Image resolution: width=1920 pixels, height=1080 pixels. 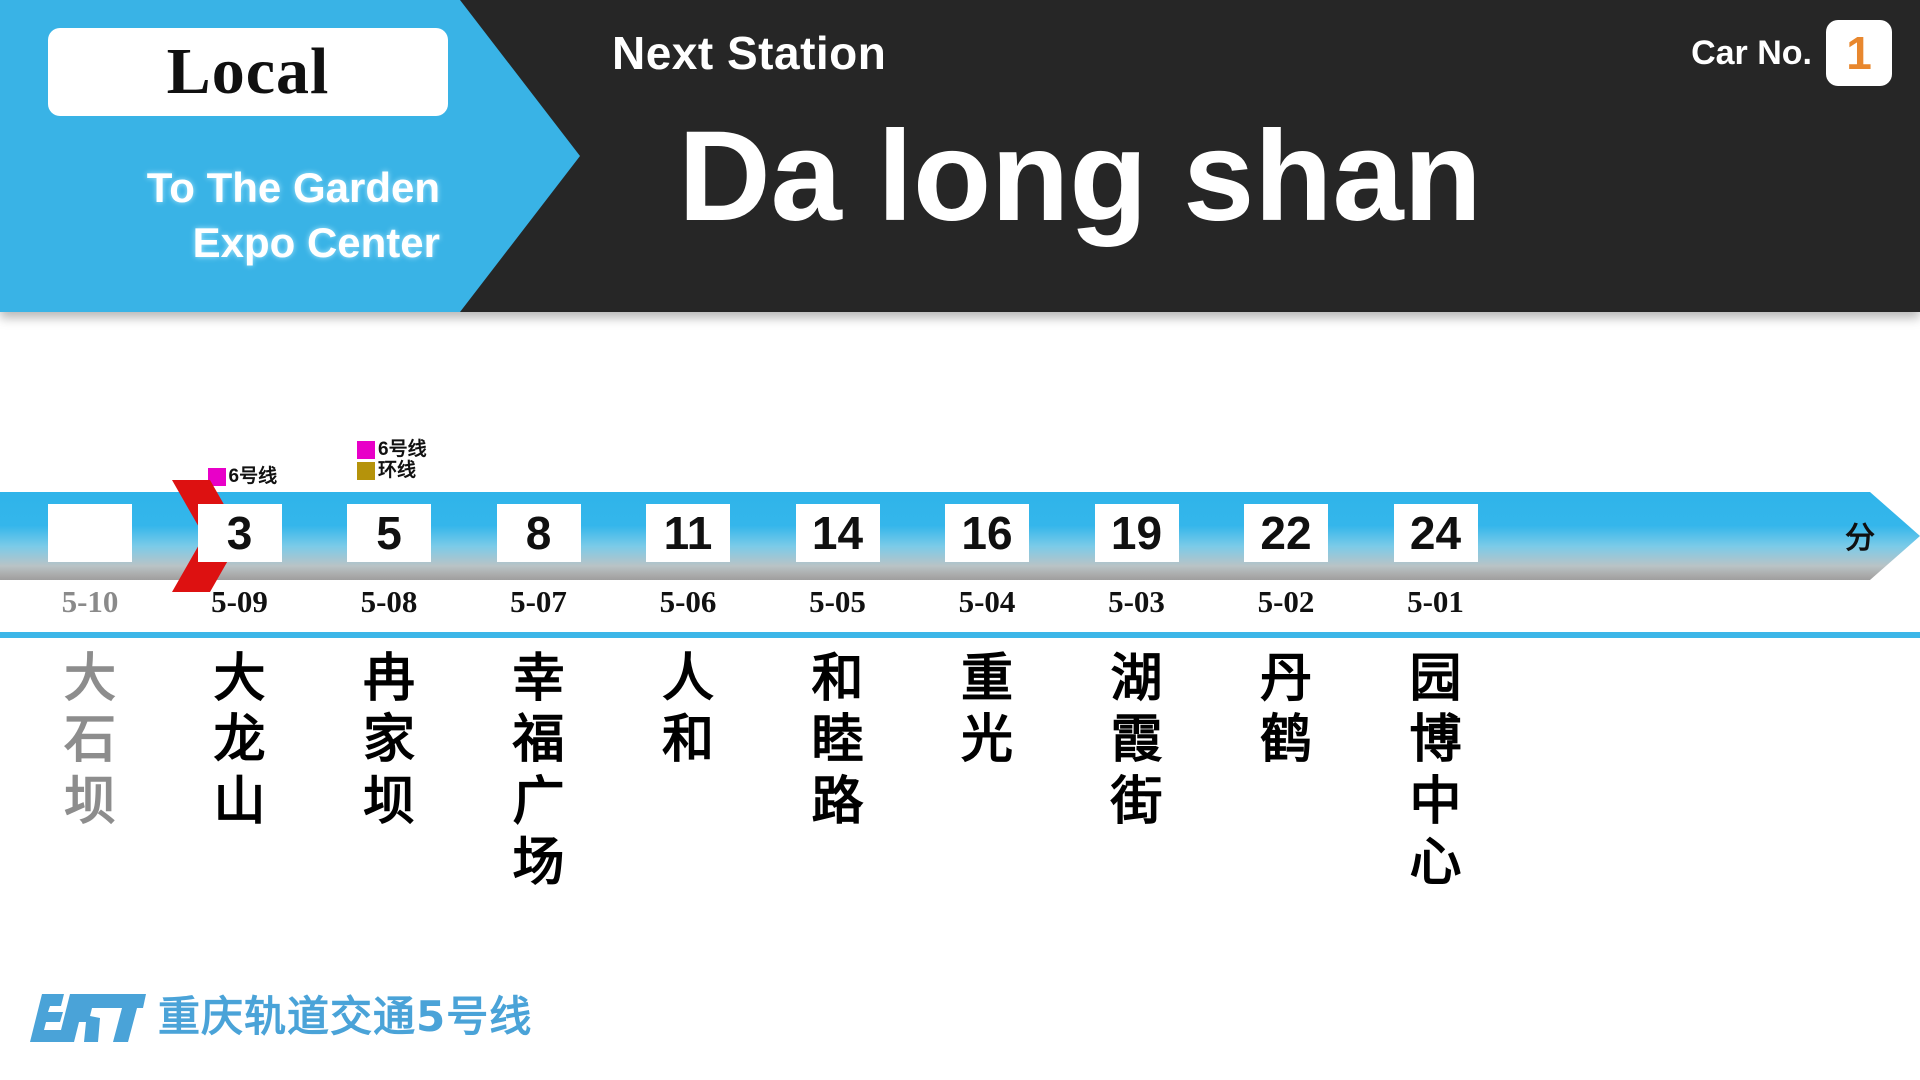 I want to click on destination-line-1: To The Garden, so click(x=293, y=187).